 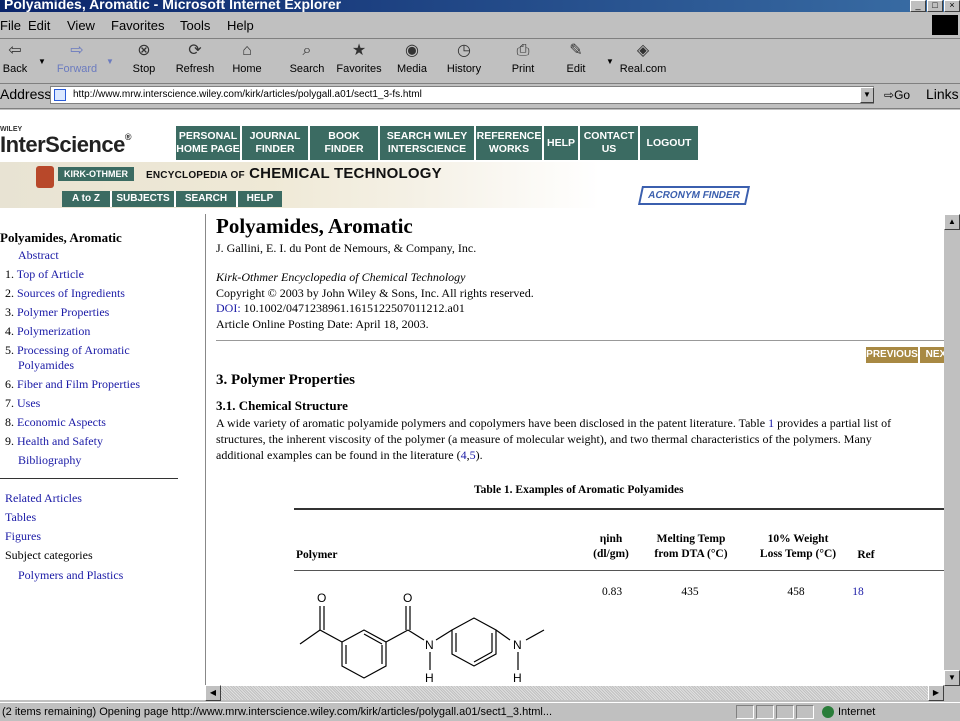 I want to click on toc-label: Polymer Properties, so click(x=63, y=312).